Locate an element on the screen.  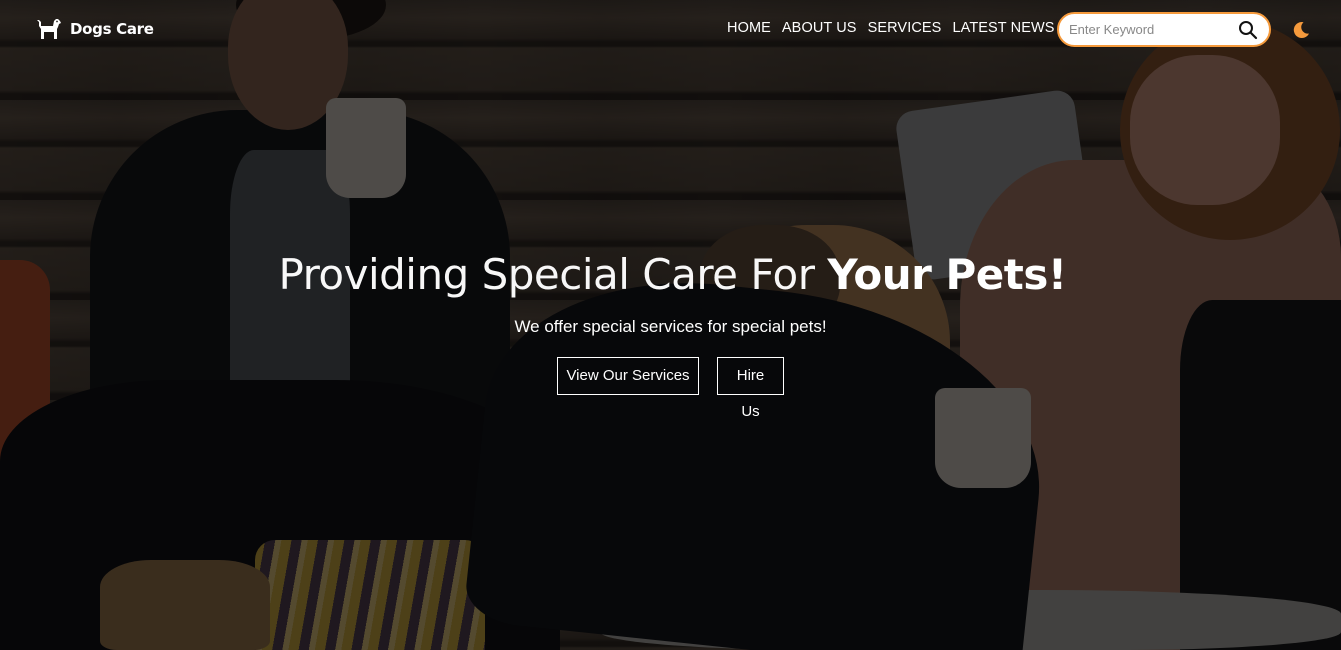
nav-link-services: SERVICES is located at coordinates (905, 28).